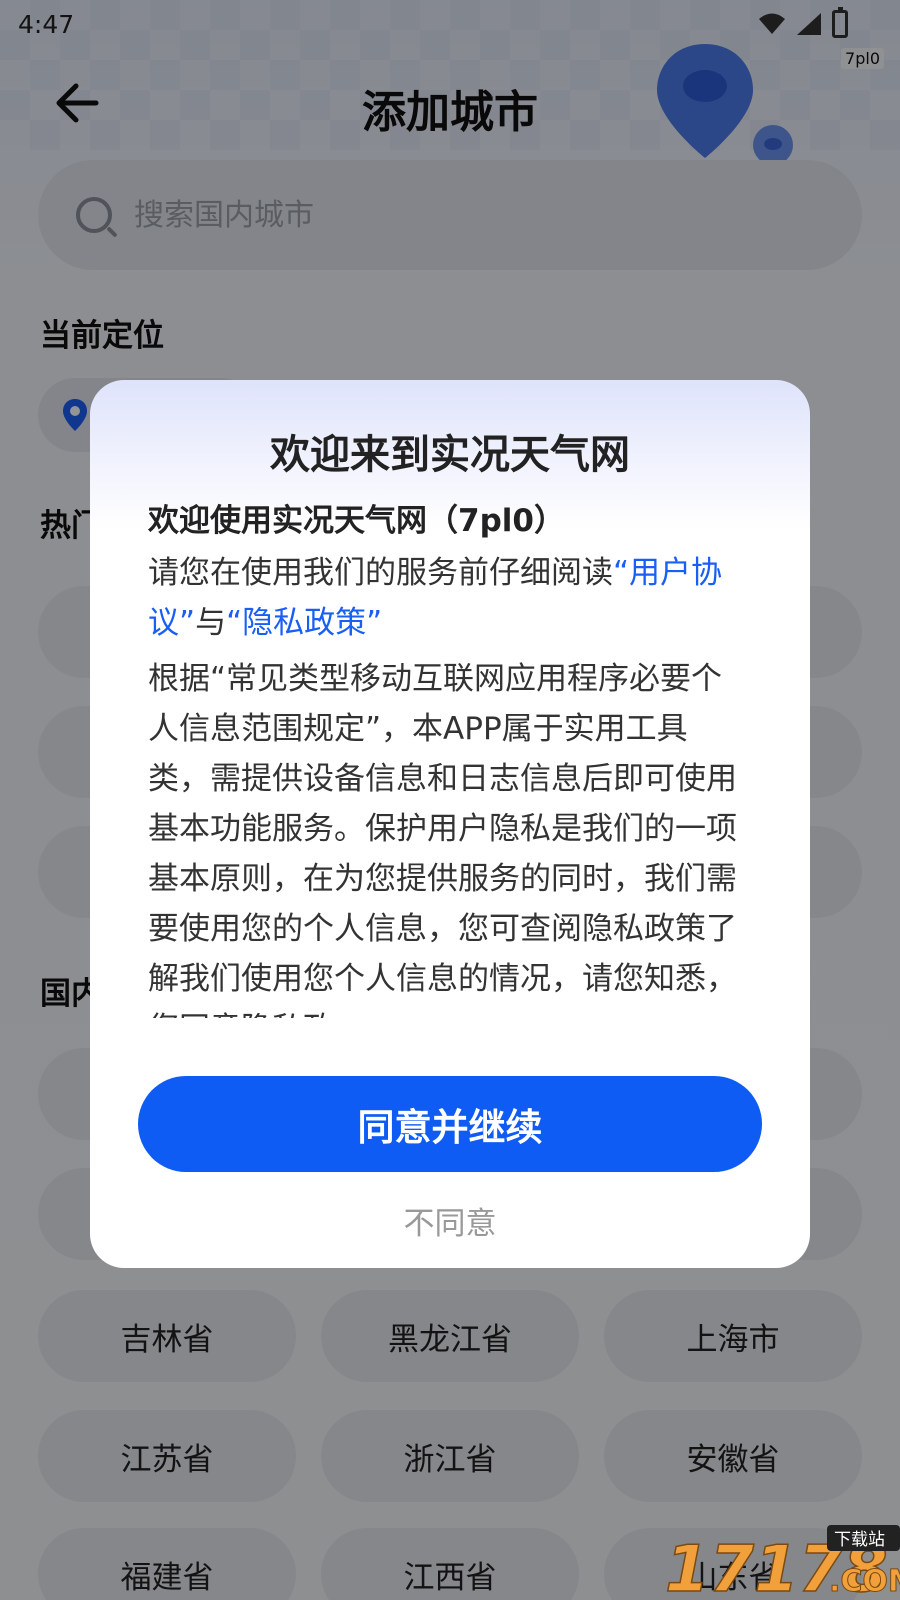  What do you see at coordinates (450, 455) in the screenshot?
I see `dialog-title: 欢迎来到实况天气网` at bounding box center [450, 455].